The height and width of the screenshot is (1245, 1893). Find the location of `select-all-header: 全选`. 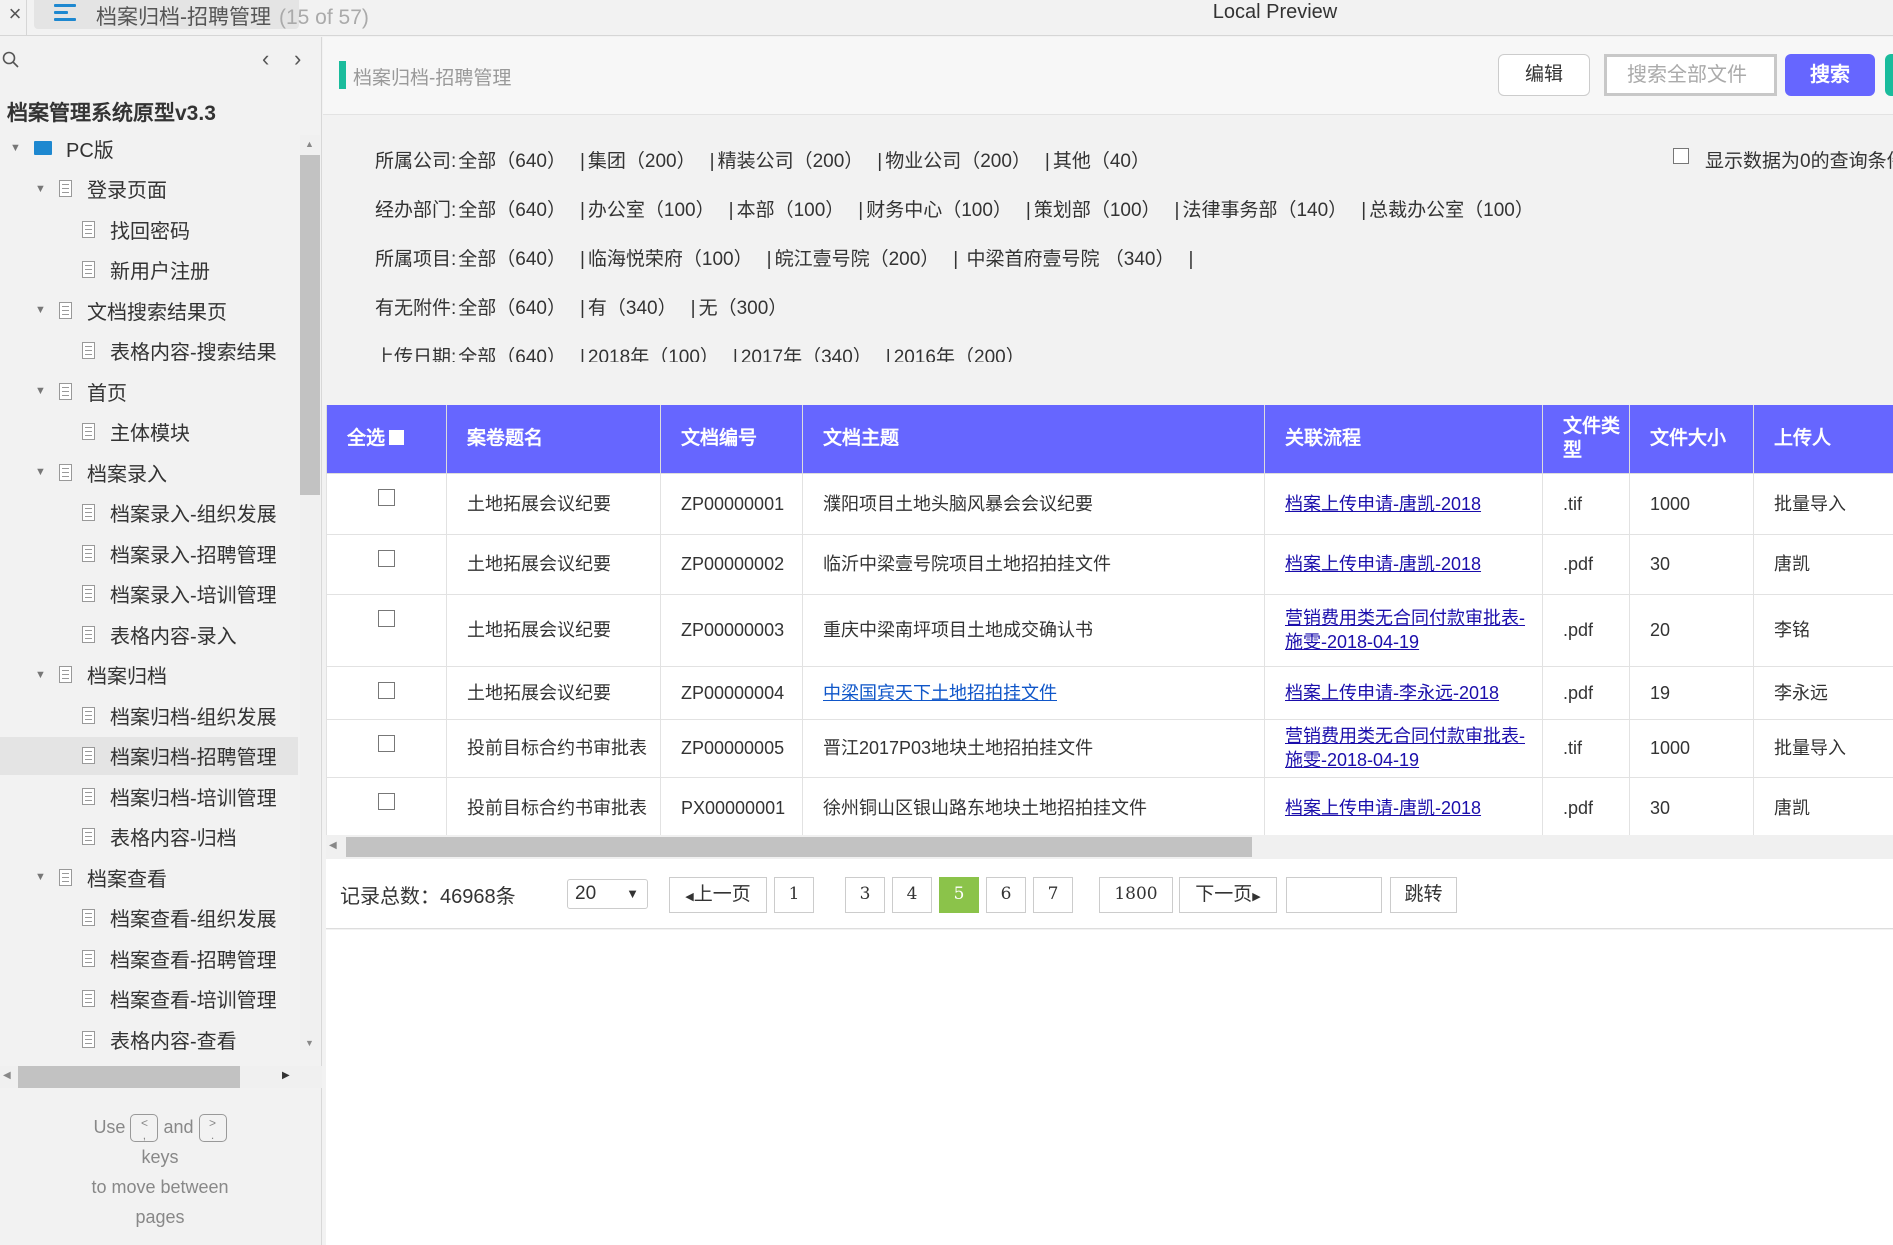

select-all-header: 全选 is located at coordinates (386, 439).